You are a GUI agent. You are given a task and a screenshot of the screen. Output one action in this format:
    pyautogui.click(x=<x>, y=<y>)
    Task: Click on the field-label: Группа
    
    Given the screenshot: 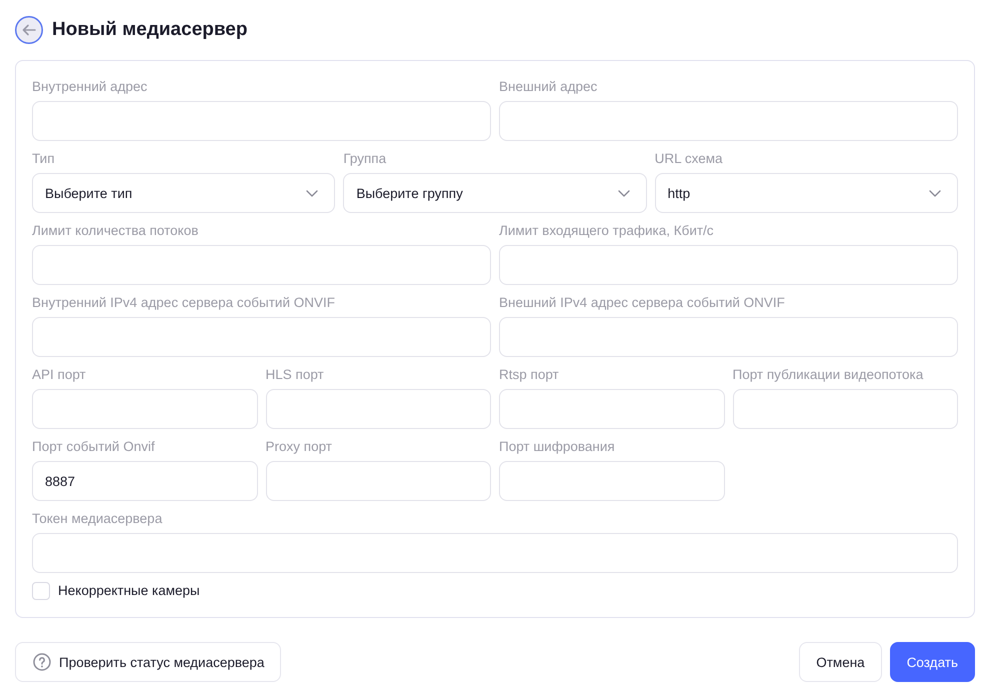 What is the action you would take?
    pyautogui.click(x=365, y=159)
    